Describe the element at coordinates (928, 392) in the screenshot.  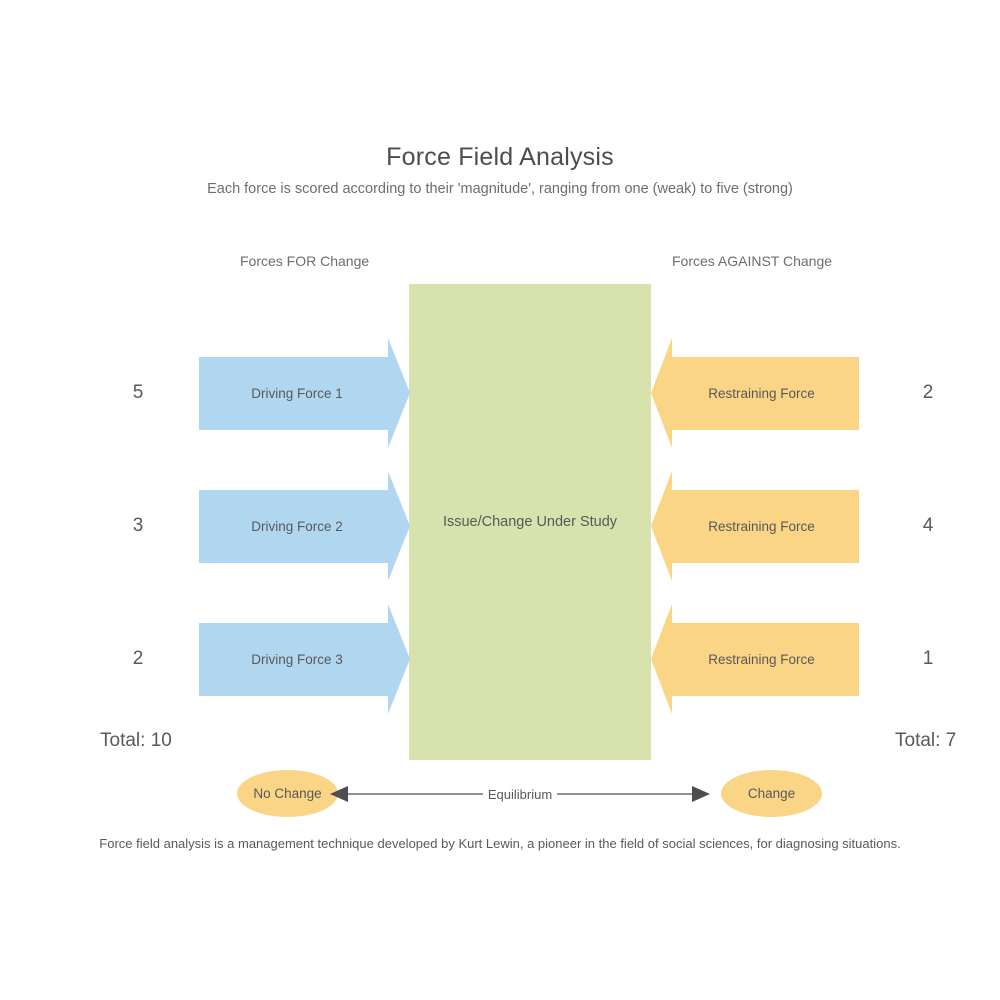
I see `restraining-force-score: 2` at that location.